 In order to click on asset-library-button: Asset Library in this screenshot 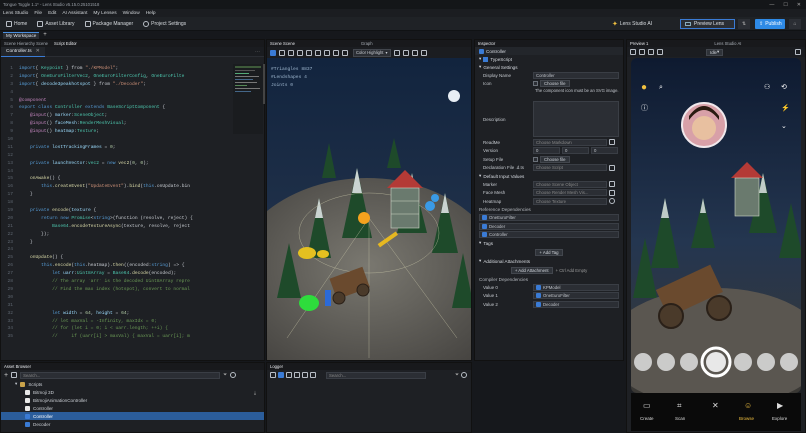, I will do `click(55, 24)`.